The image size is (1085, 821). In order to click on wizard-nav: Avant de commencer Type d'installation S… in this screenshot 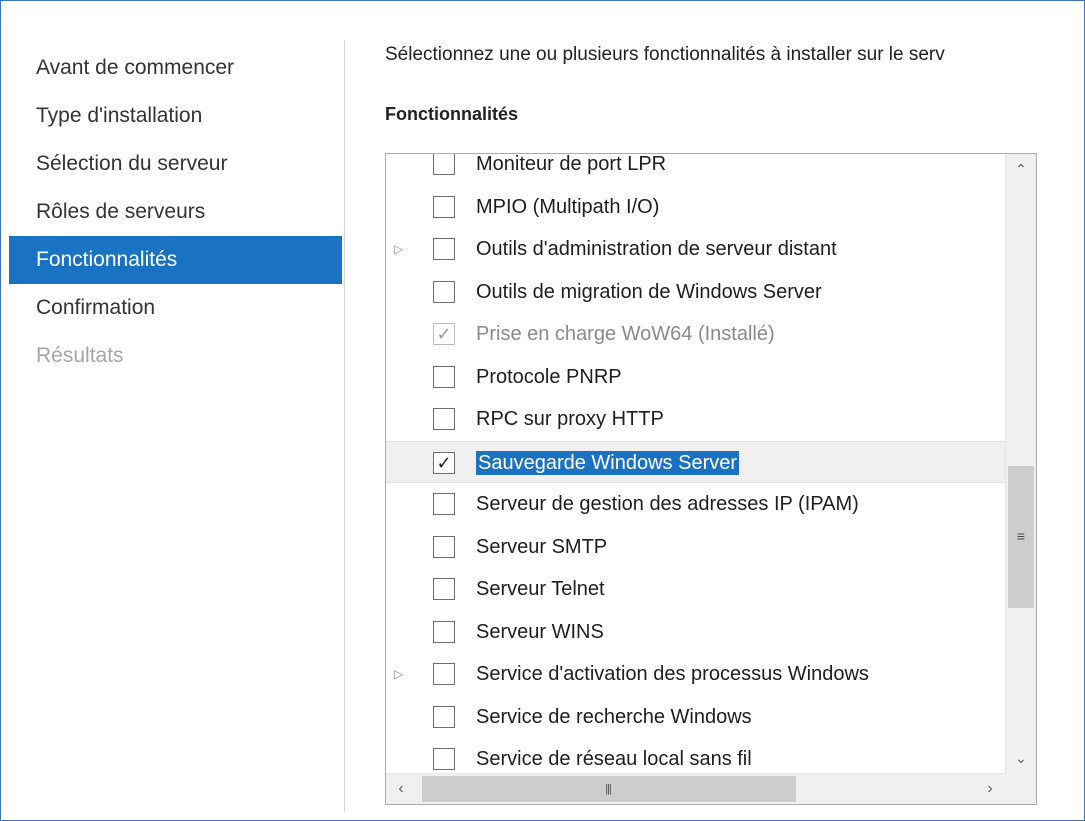, I will do `click(175, 212)`.